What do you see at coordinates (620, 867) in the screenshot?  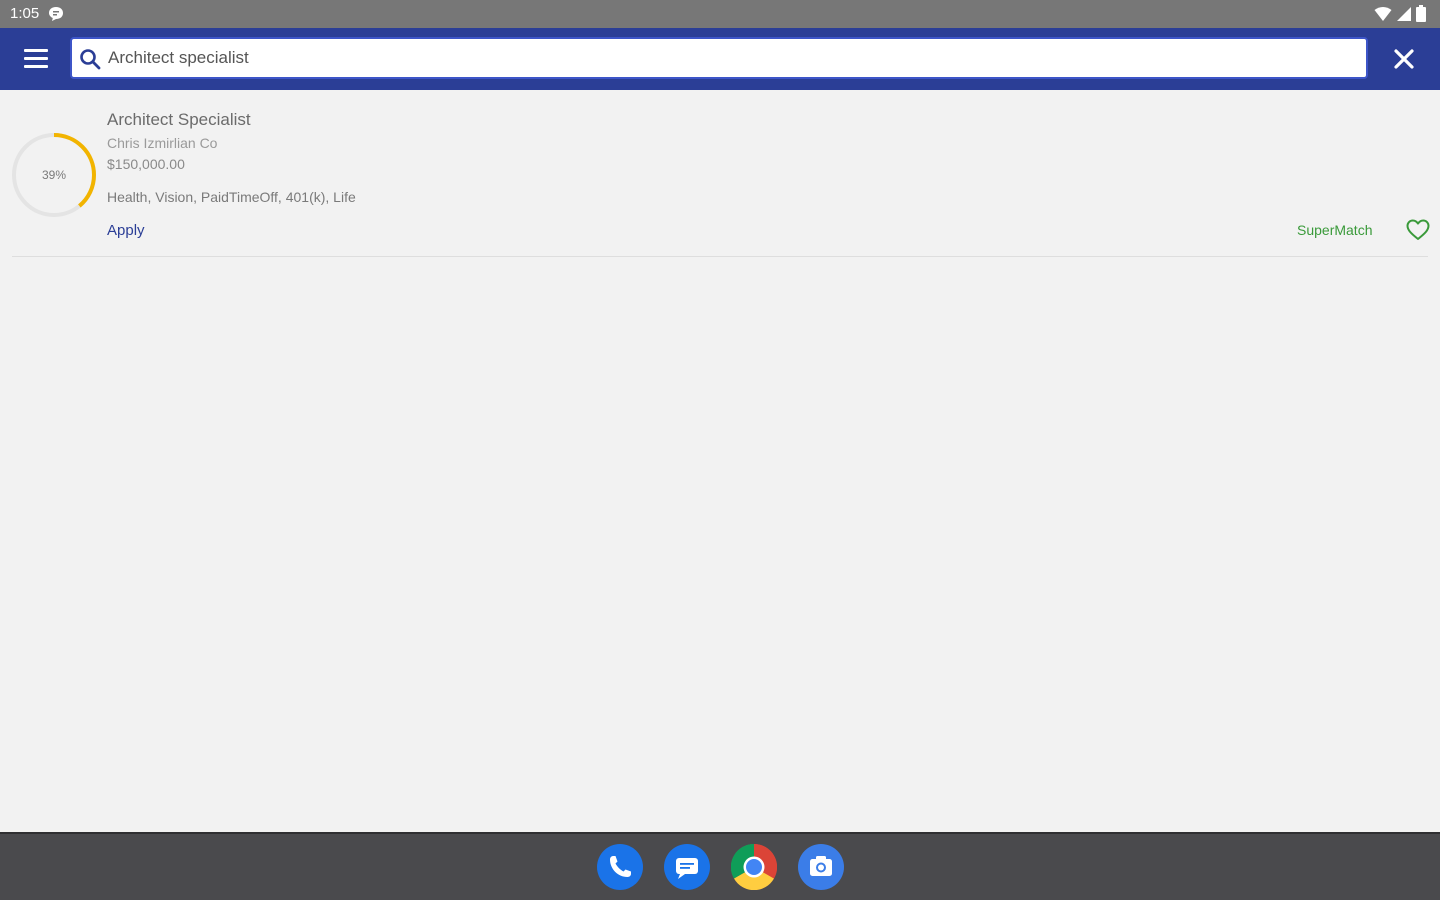 I see `phone-icon` at bounding box center [620, 867].